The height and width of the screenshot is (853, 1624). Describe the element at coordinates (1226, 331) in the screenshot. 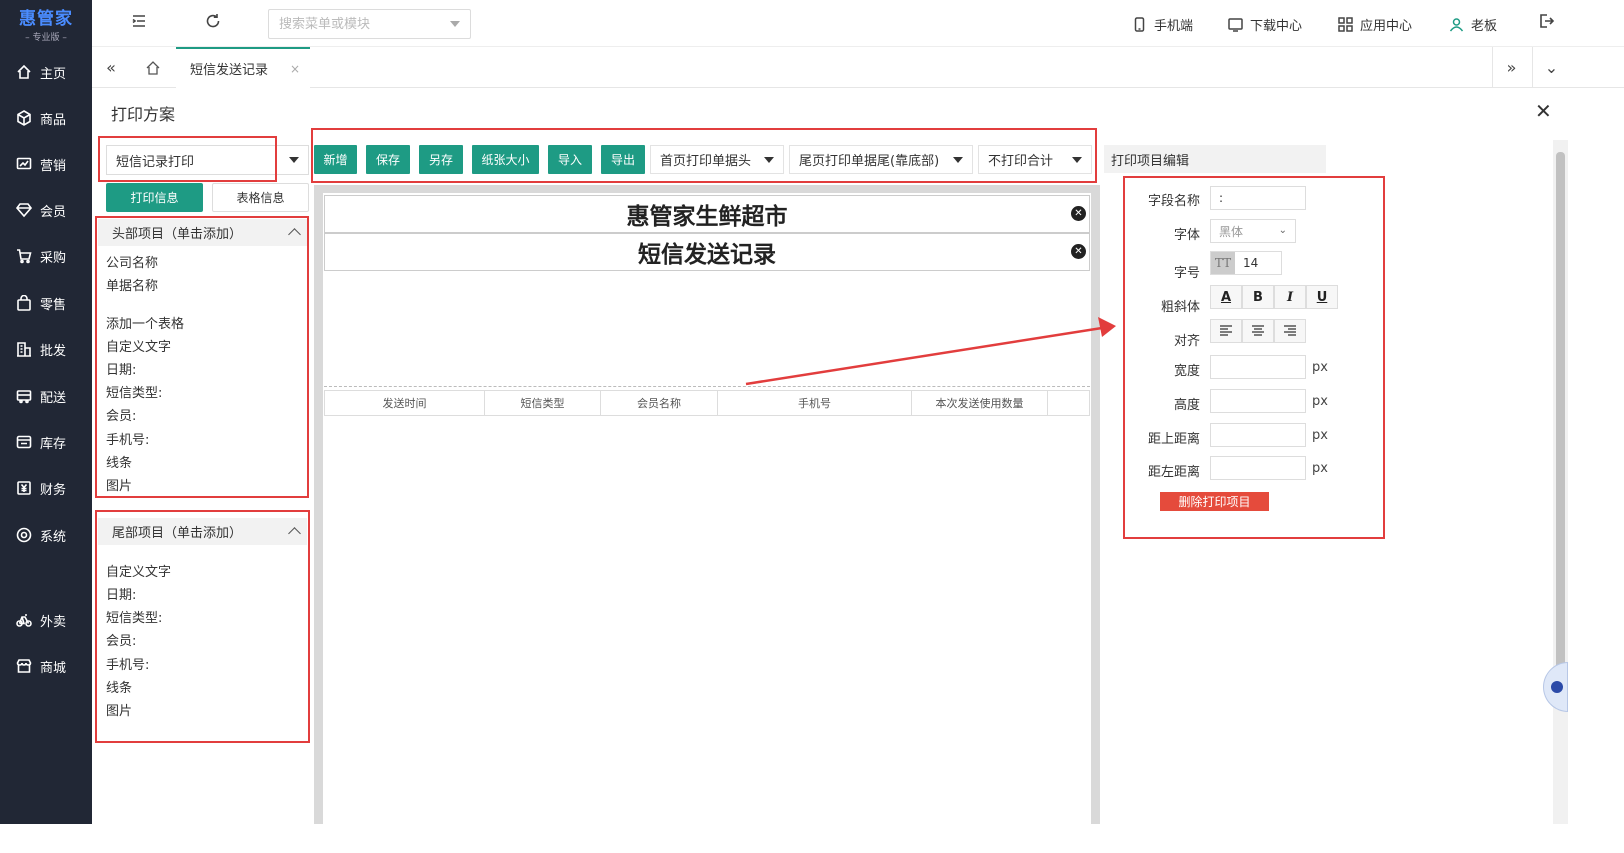

I see `align-left-icon` at that location.